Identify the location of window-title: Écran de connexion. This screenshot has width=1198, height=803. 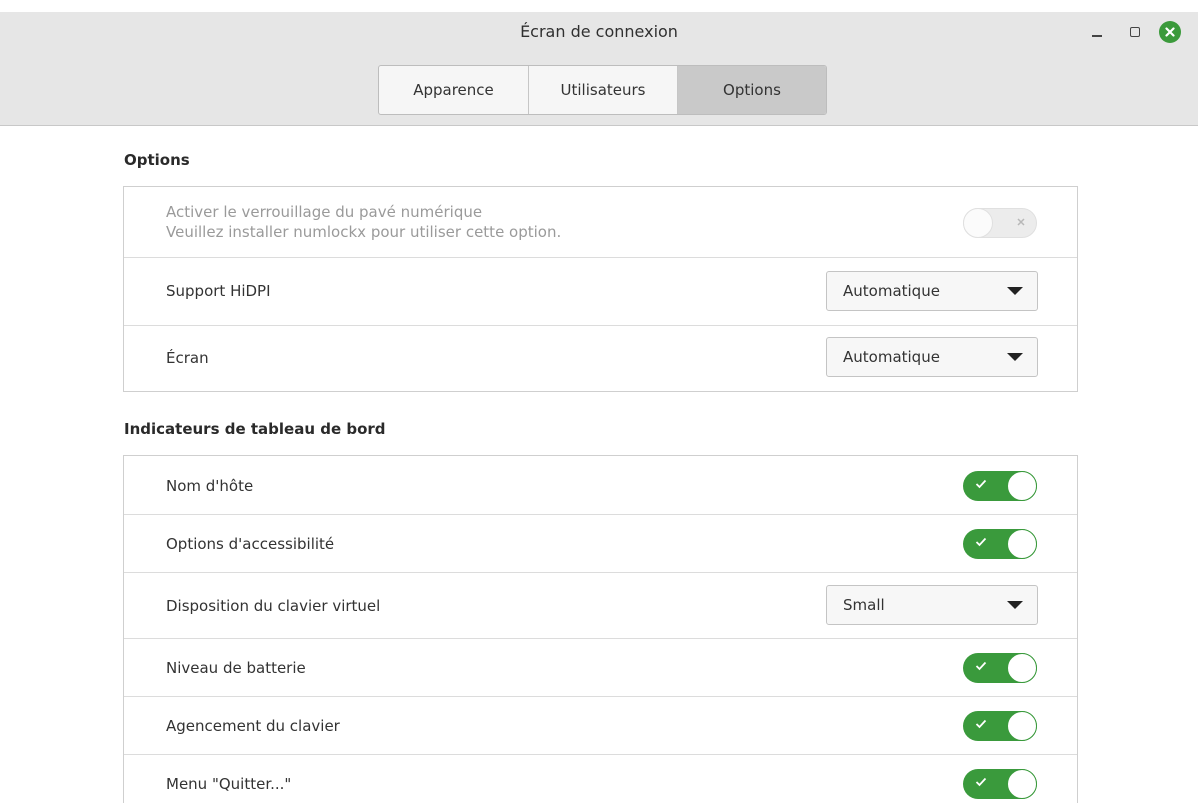
(599, 31).